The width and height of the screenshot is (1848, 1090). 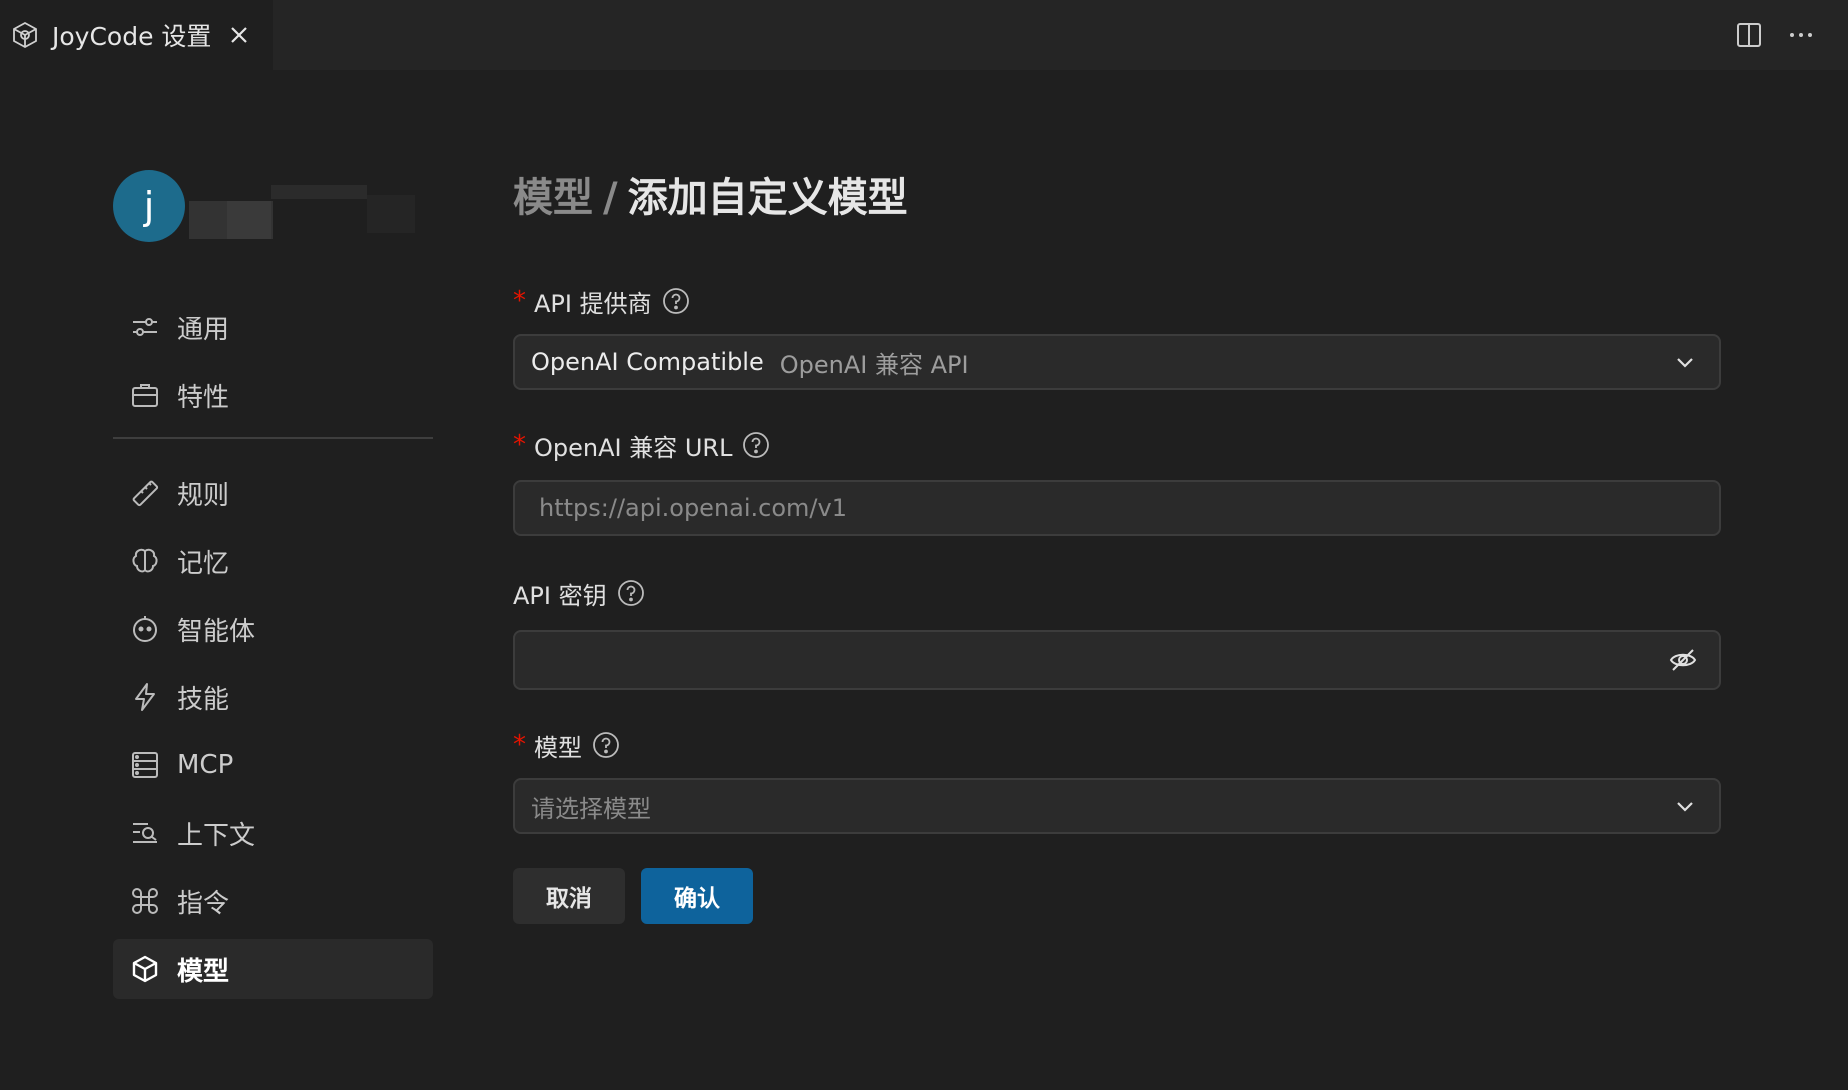 I want to click on page-title: 模型 / 添加自定义模型, so click(x=1117, y=198).